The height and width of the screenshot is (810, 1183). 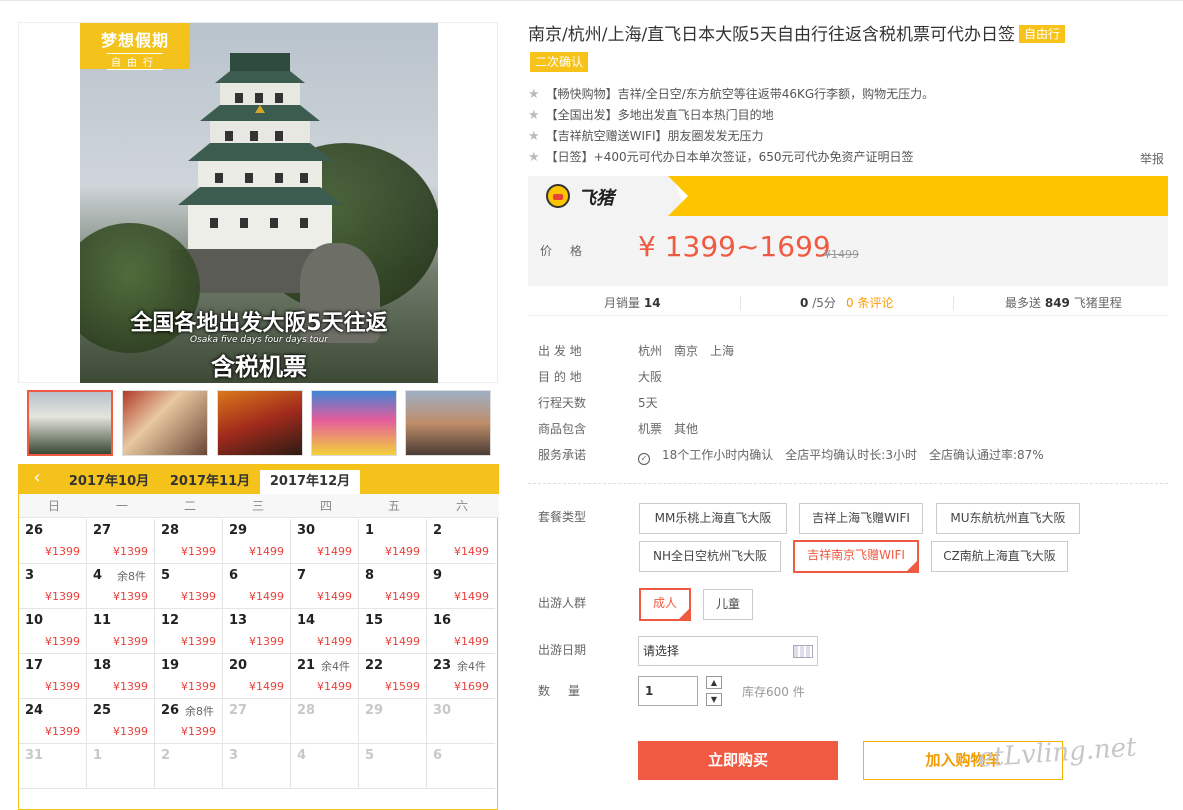 What do you see at coordinates (257, 631) in the screenshot?
I see `calendar-day-cell: 13 ¥1399` at bounding box center [257, 631].